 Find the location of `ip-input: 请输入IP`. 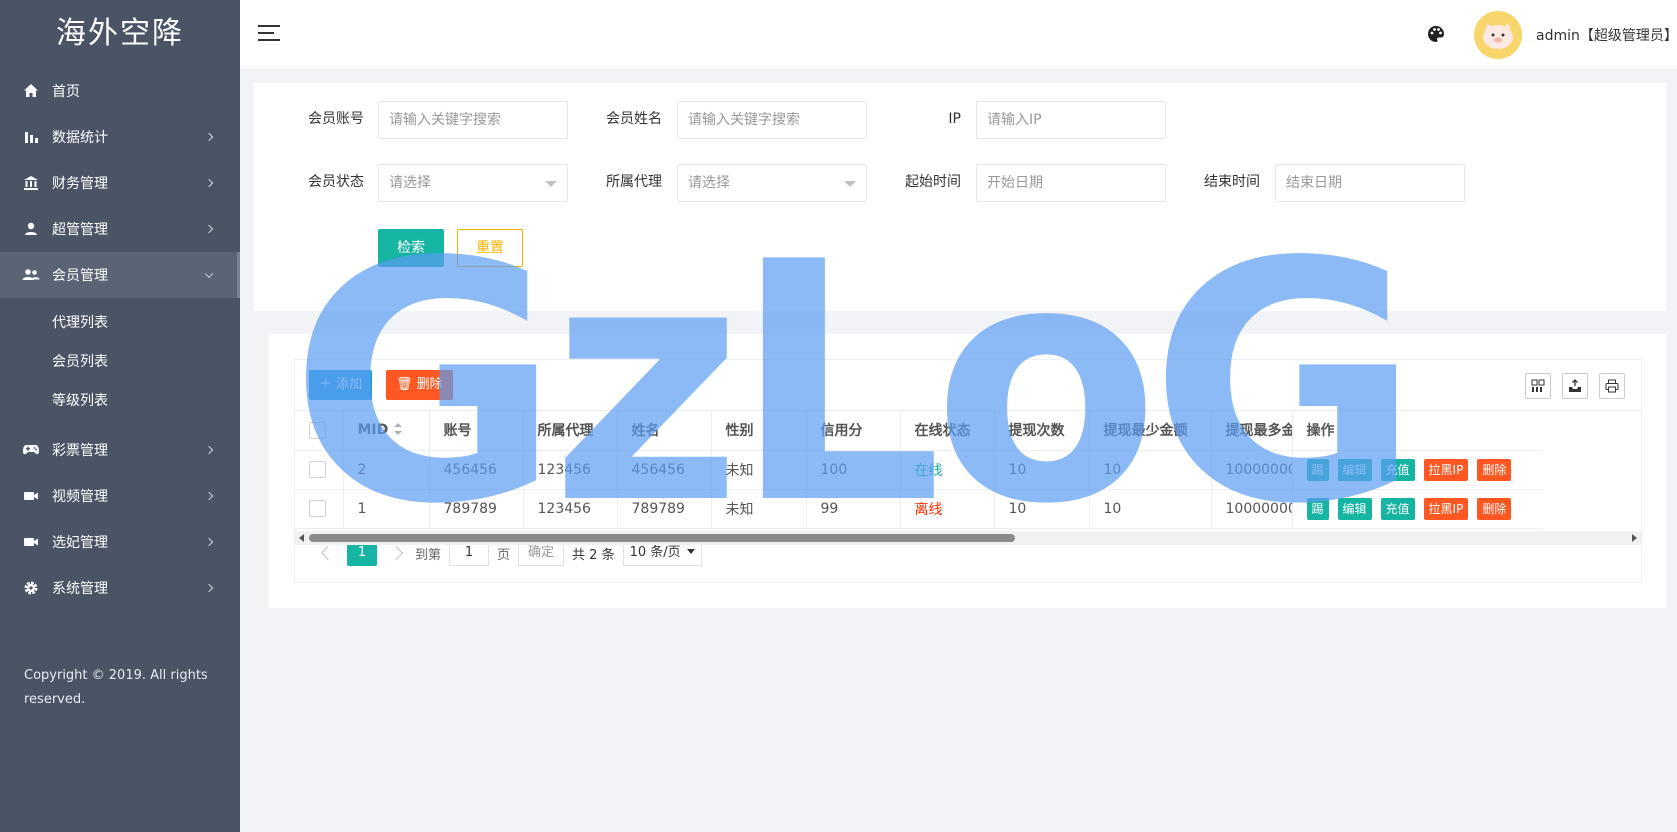

ip-input: 请输入IP is located at coordinates (1071, 120).